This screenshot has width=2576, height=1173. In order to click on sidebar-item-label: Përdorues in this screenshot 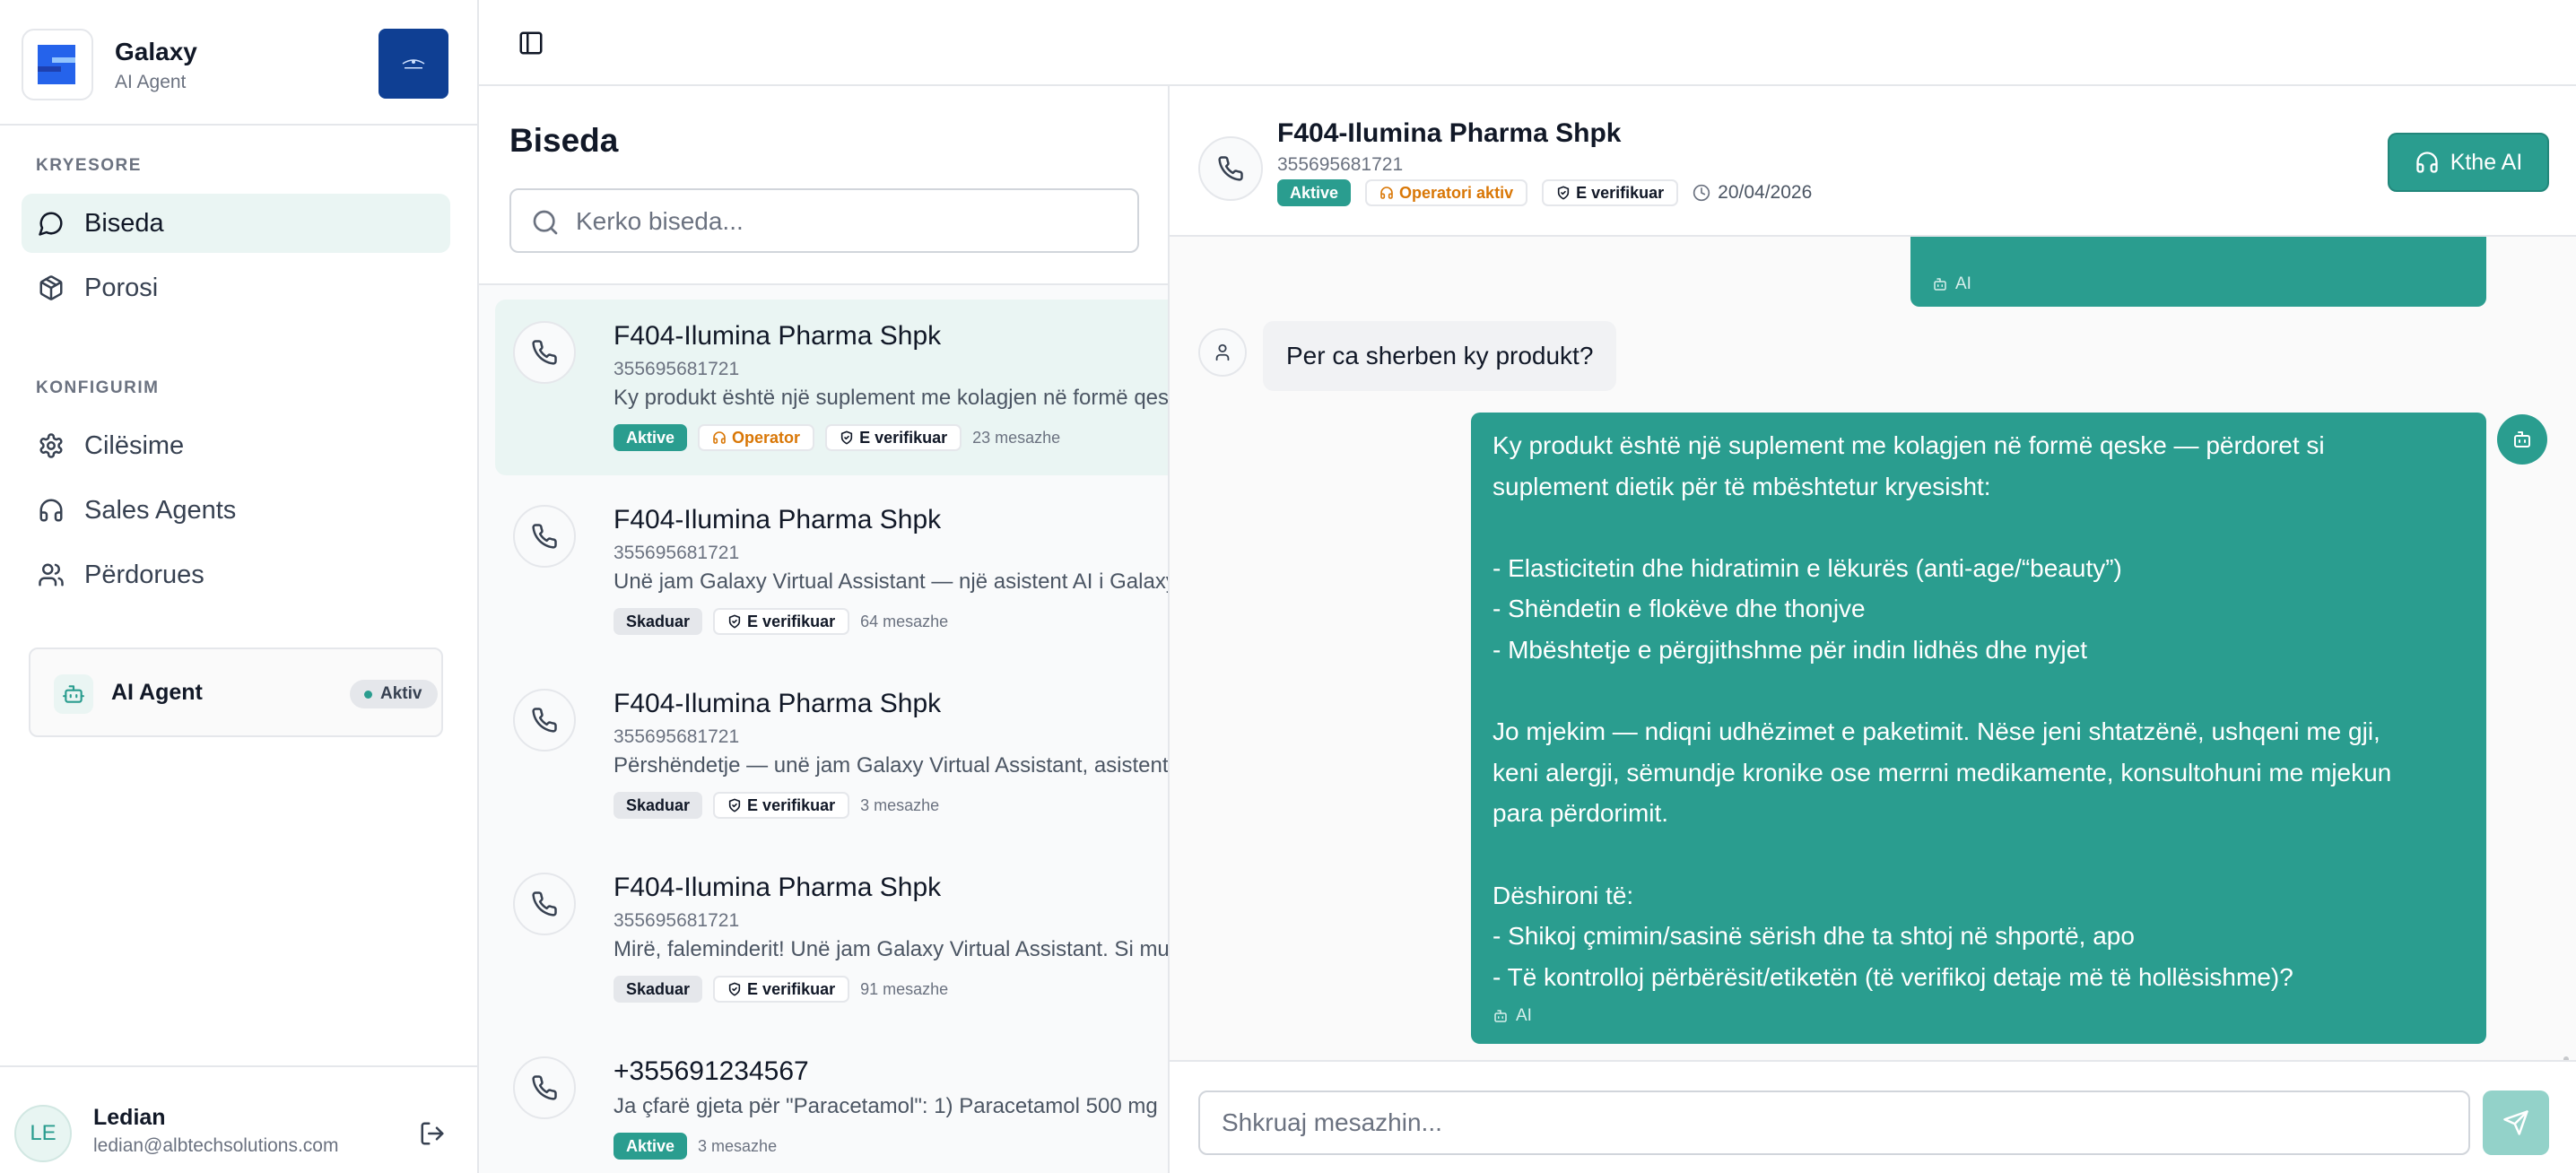, I will do `click(144, 574)`.